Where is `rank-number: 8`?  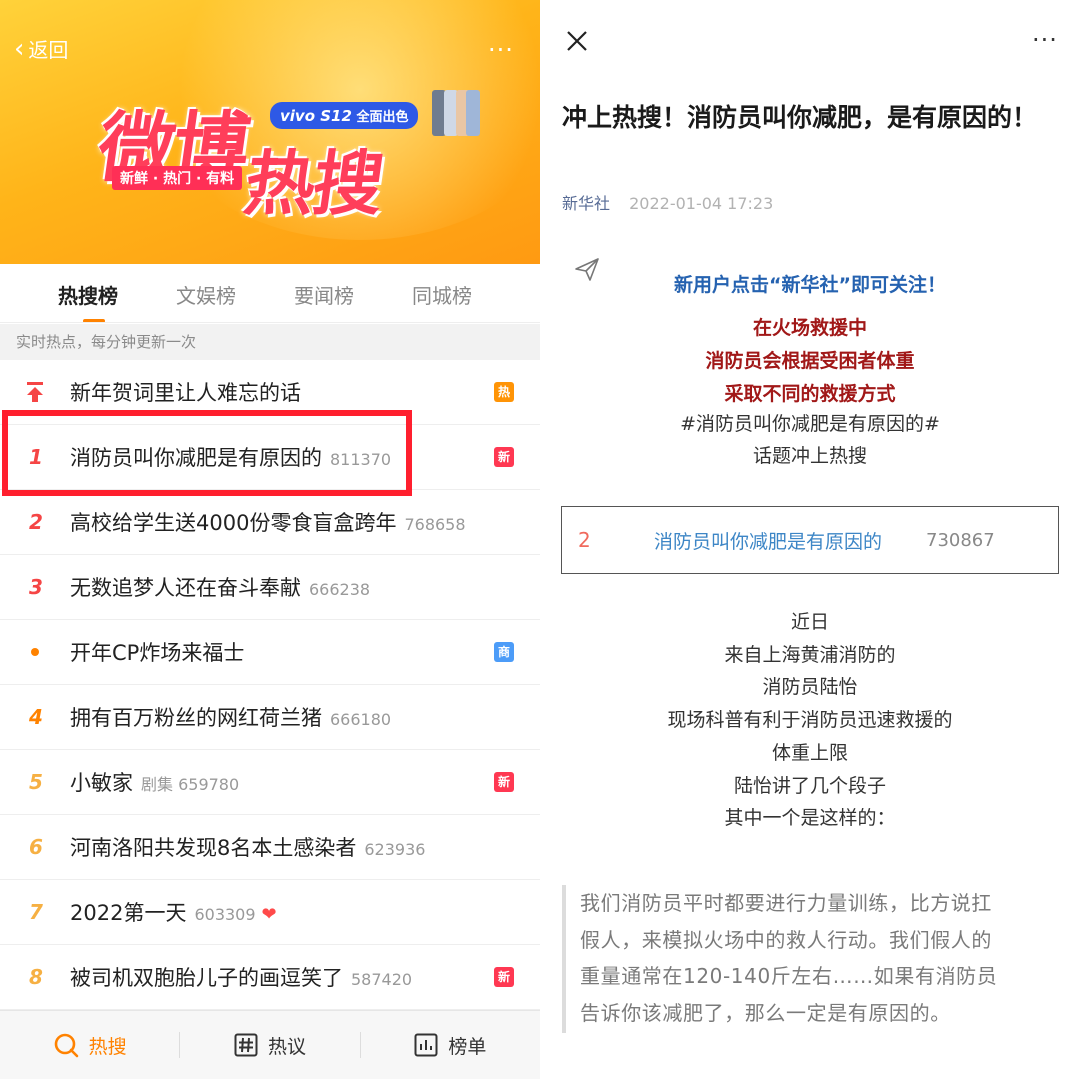 rank-number: 8 is located at coordinates (36, 977).